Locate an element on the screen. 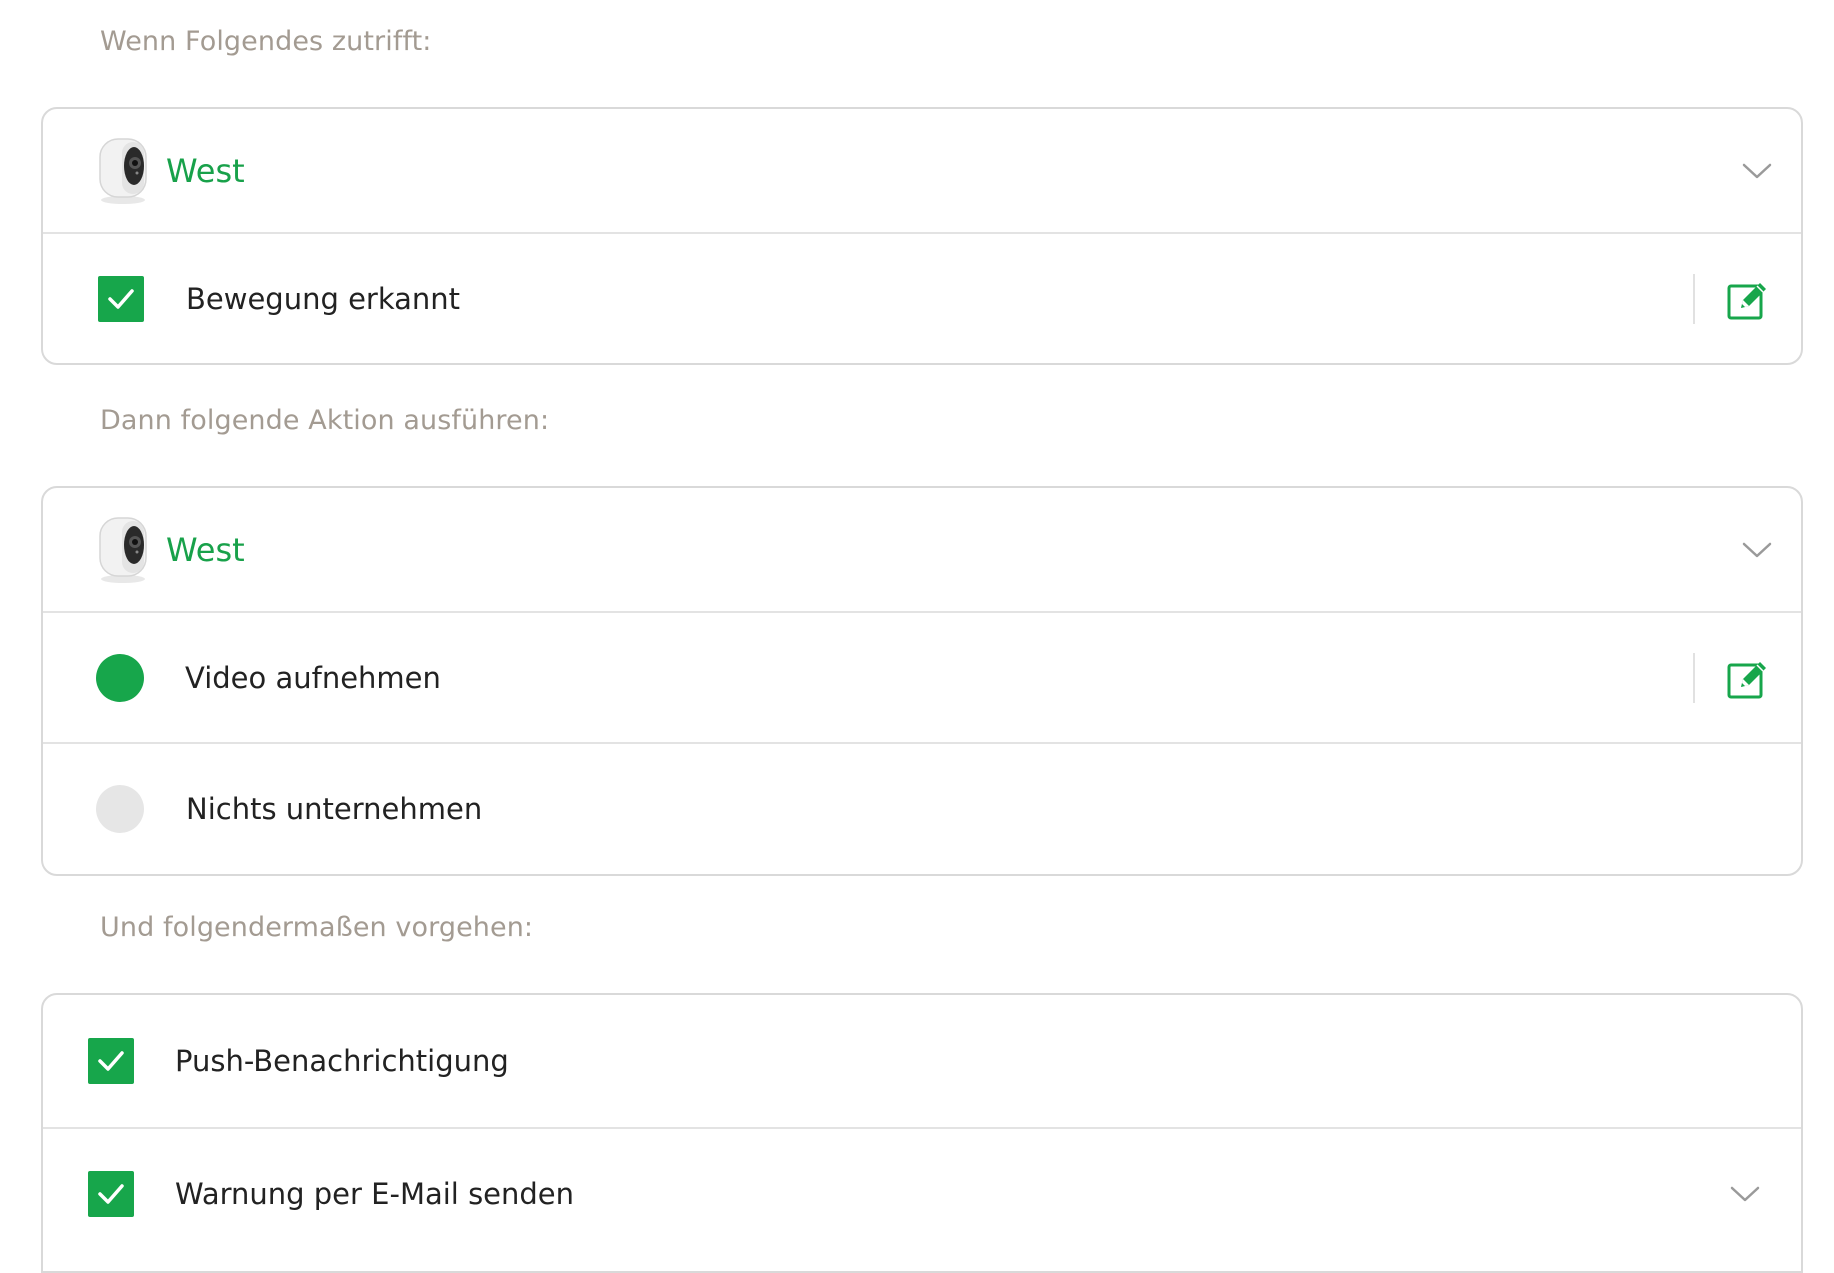 The width and height of the screenshot is (1834, 1273). push-notification-row: Push-Benachrichtigung is located at coordinates (922, 1061).